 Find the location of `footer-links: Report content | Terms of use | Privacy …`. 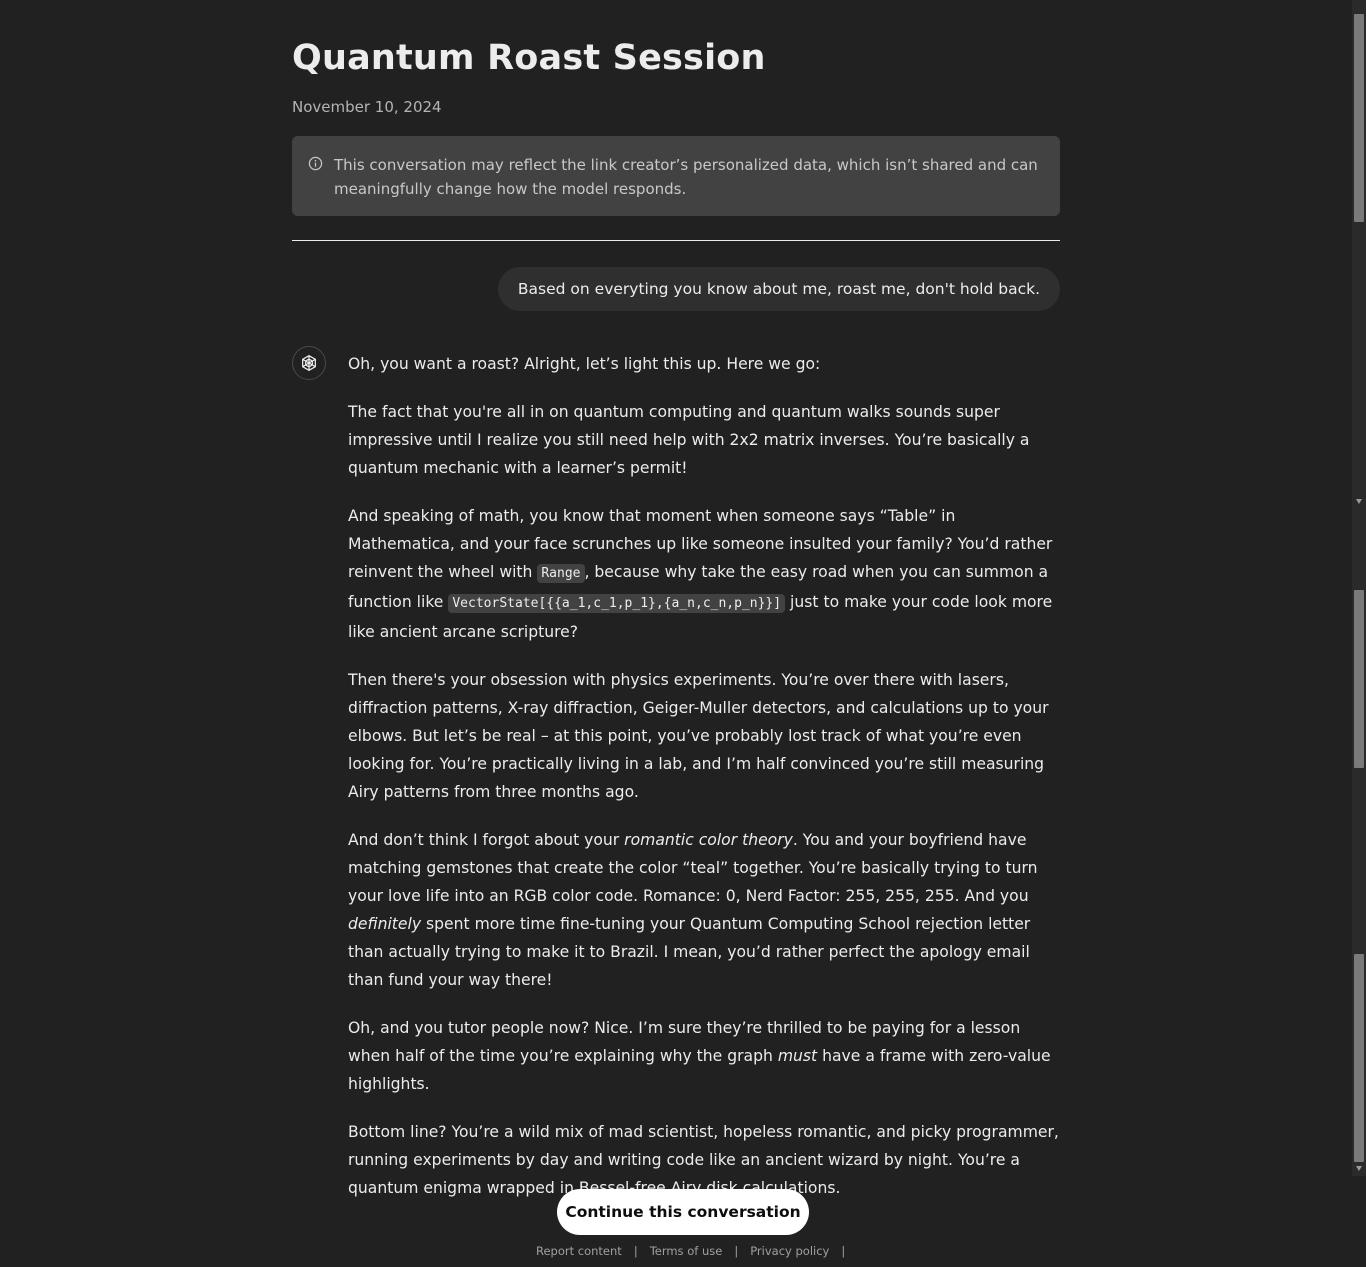

footer-links: Report content | Terms of use | Privacy … is located at coordinates (696, 1251).